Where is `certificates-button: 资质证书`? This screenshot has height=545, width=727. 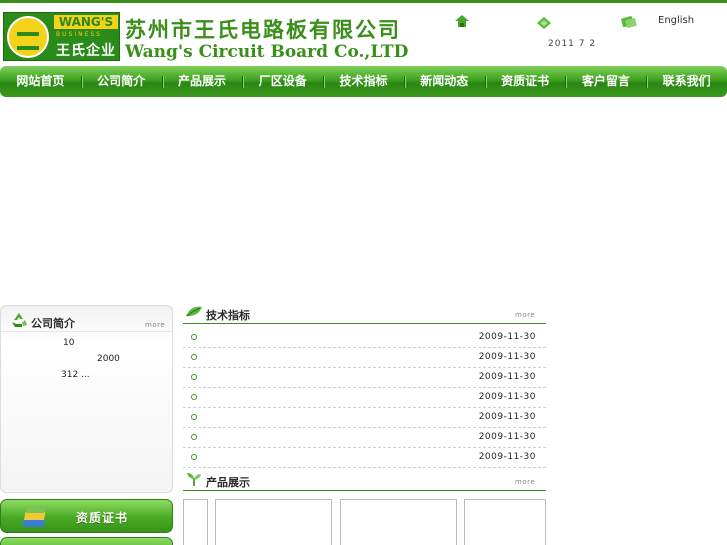
certificates-button: 资质证书 is located at coordinates (86, 516).